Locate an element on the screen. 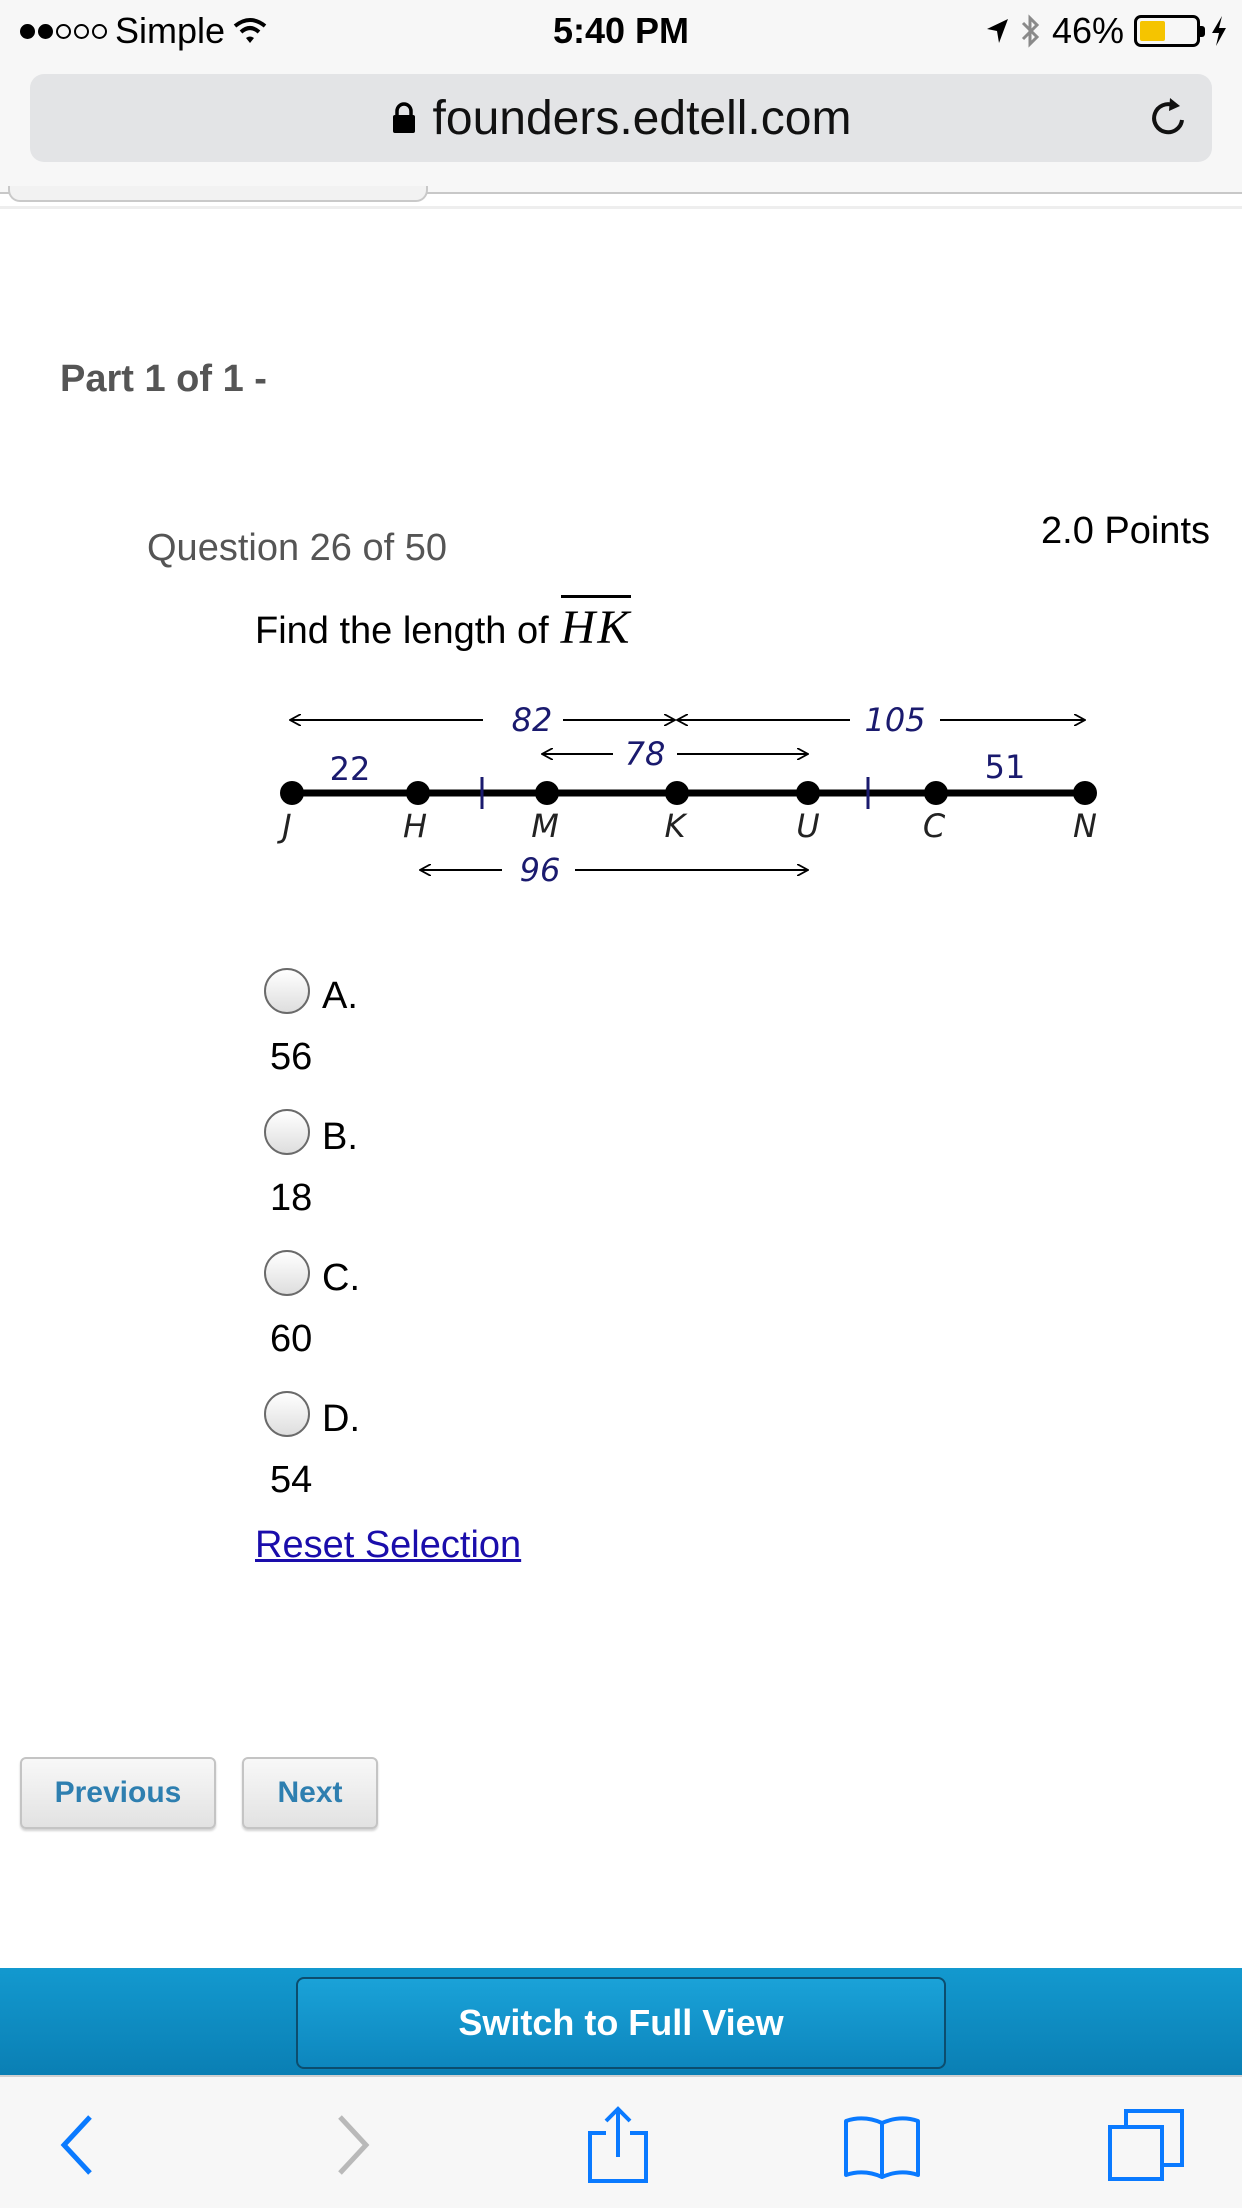 The height and width of the screenshot is (2208, 1242). battery-icon is located at coordinates (1169, 31).